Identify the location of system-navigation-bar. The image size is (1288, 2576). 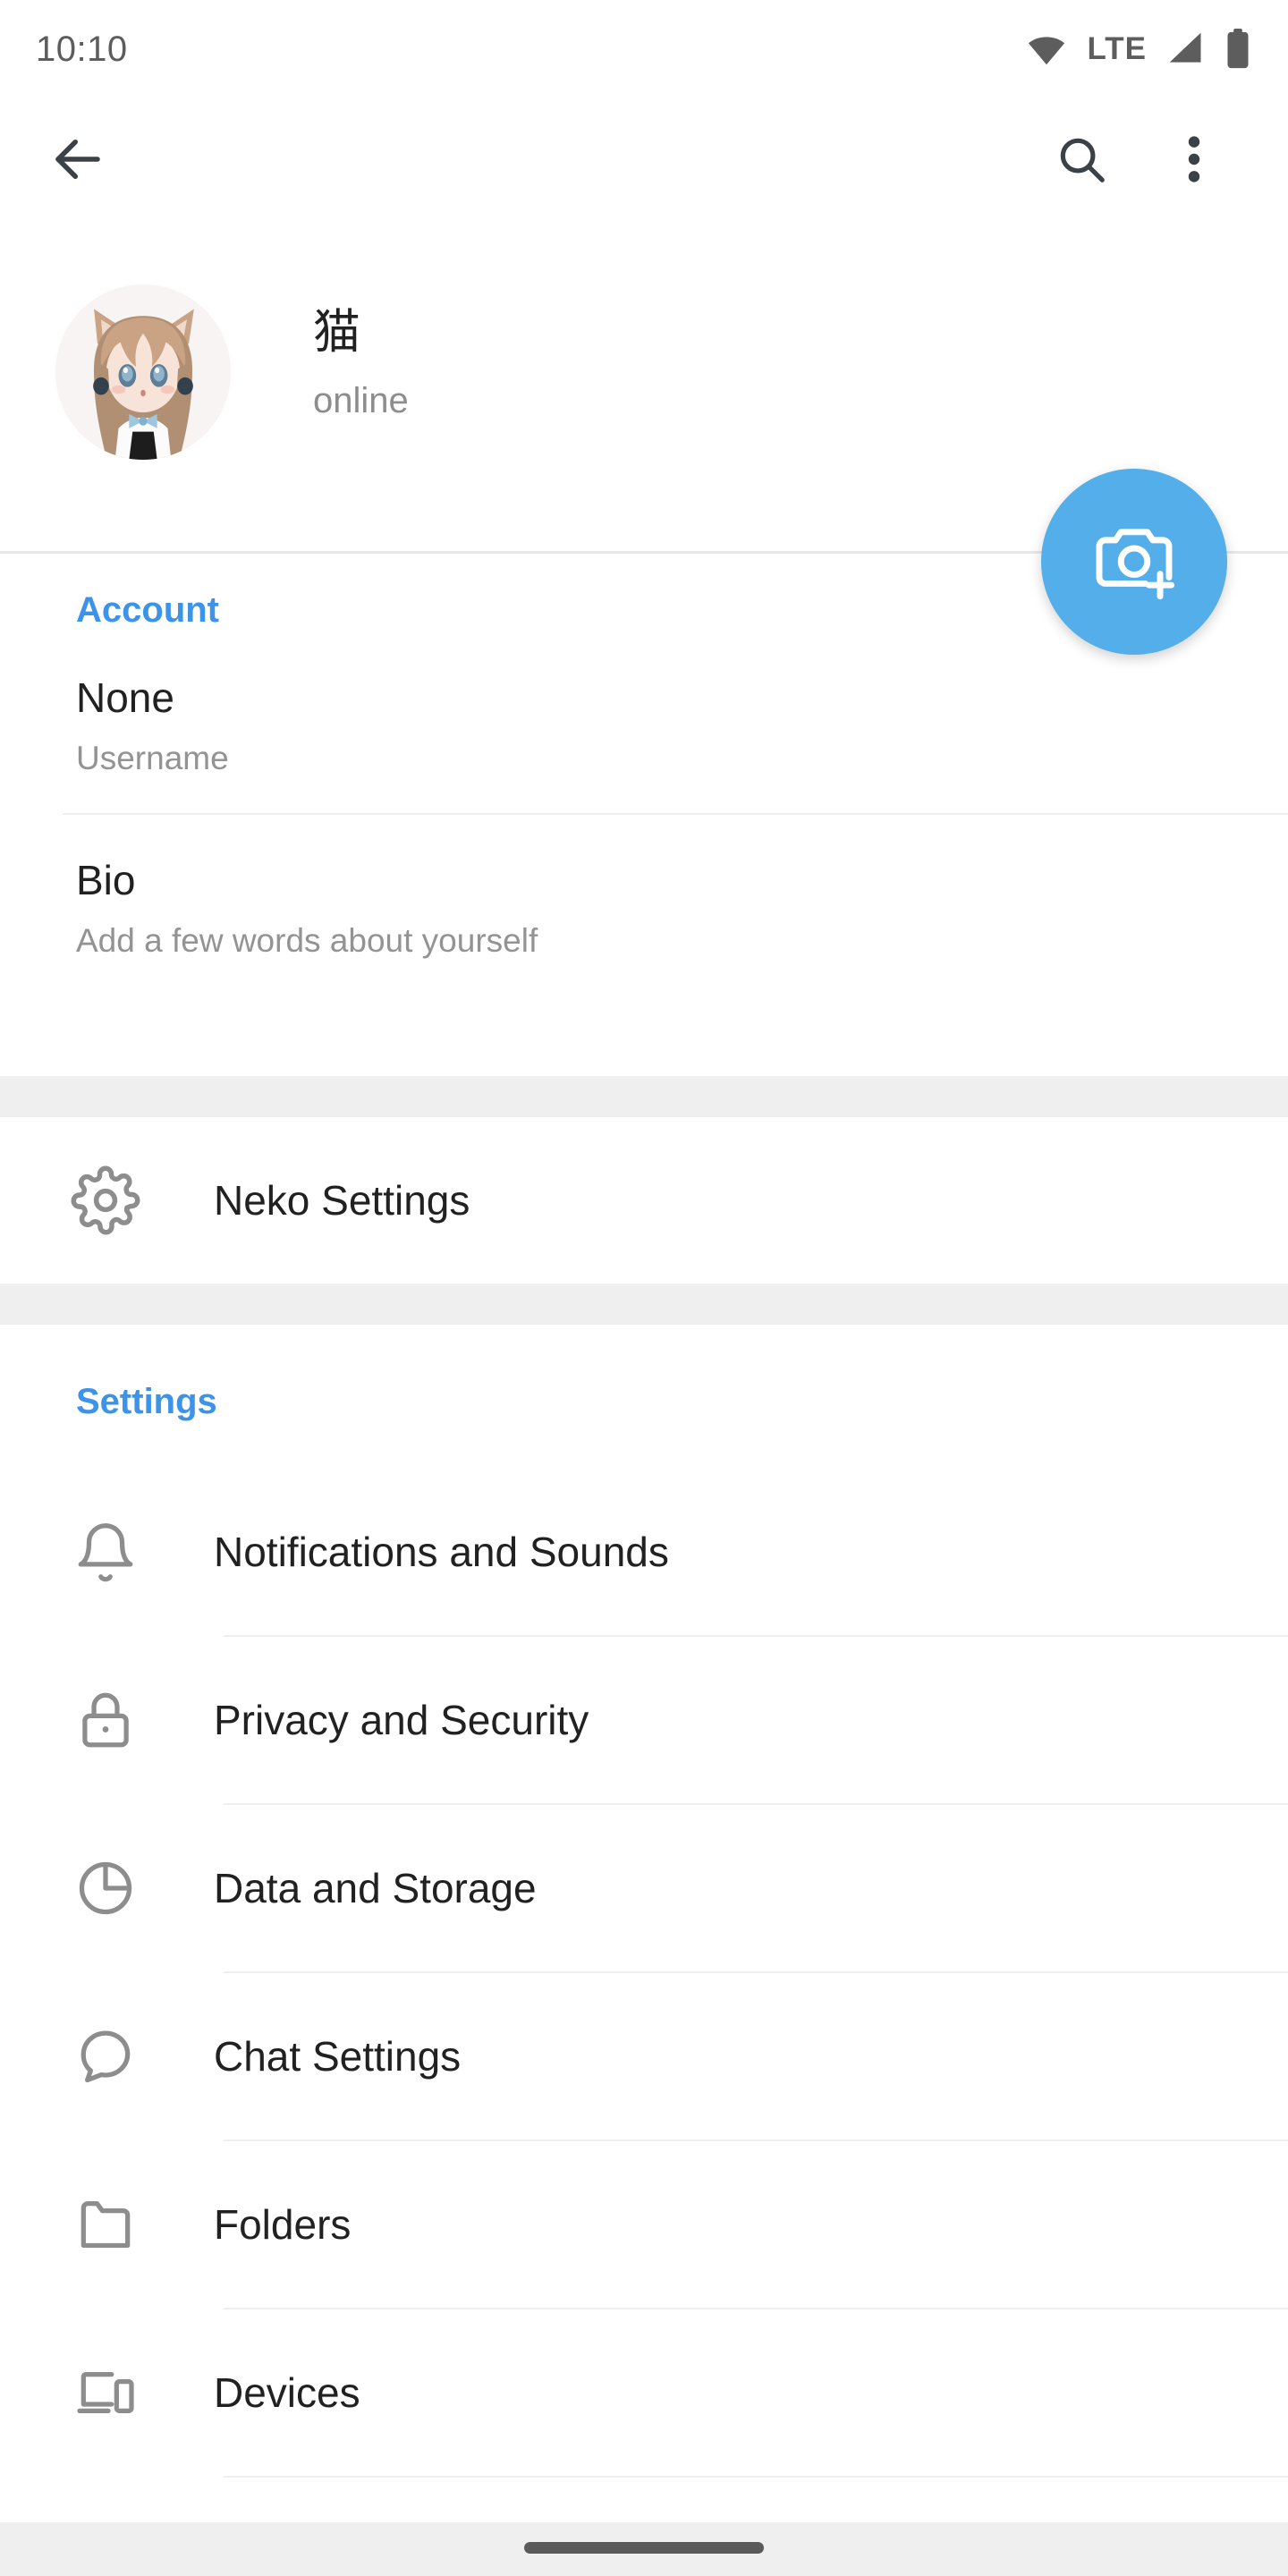
(644, 2549).